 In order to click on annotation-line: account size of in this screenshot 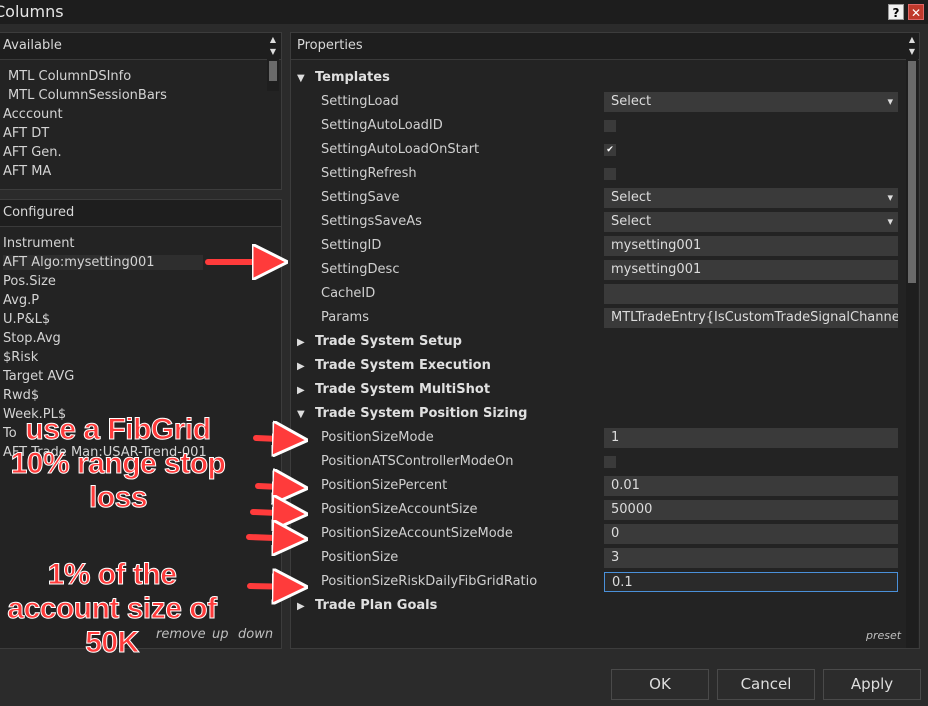, I will do `click(112, 609)`.